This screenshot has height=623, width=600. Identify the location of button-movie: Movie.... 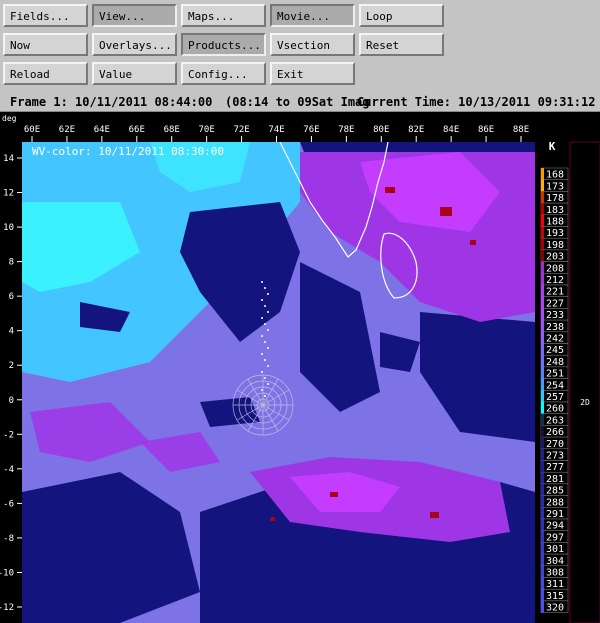
(312, 15).